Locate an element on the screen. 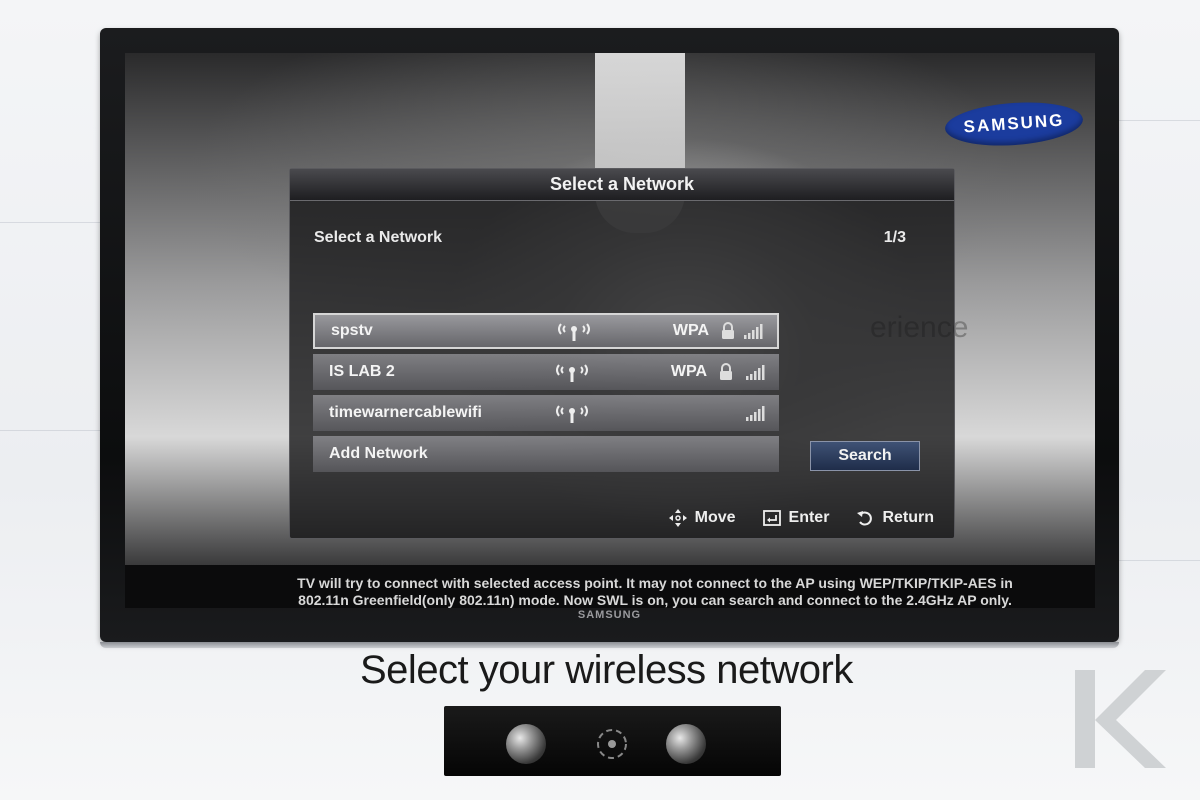 The width and height of the screenshot is (1200, 800). dialog-title: Select a Network is located at coordinates (622, 185).